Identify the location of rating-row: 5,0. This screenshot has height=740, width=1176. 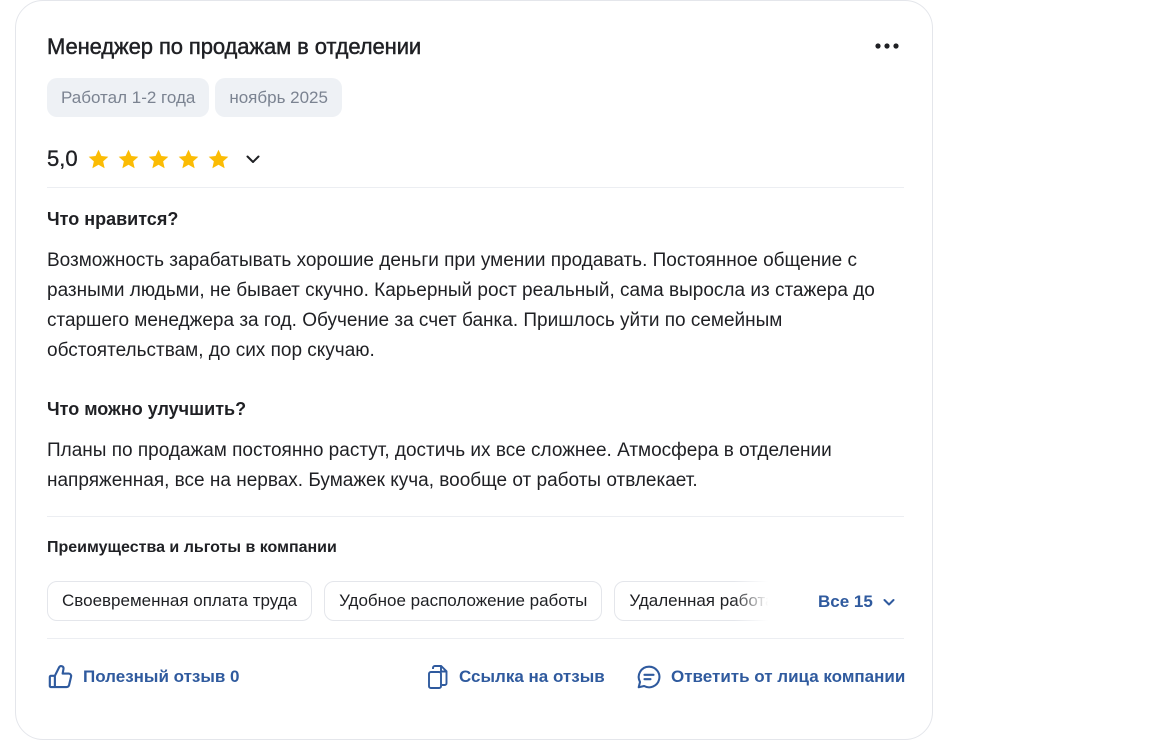
(154, 159).